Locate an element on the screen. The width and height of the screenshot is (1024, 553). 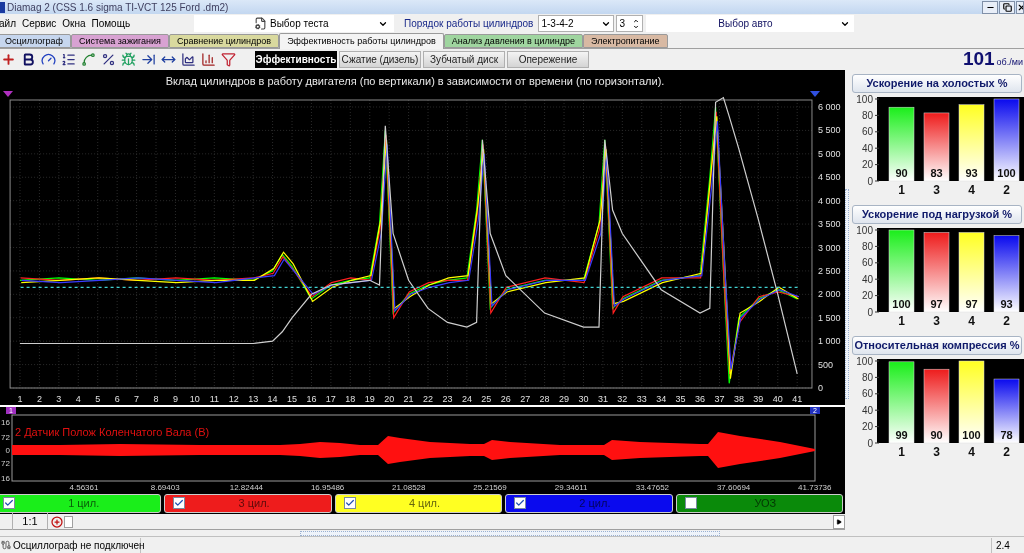
percent-icon is located at coordinates (108, 59).